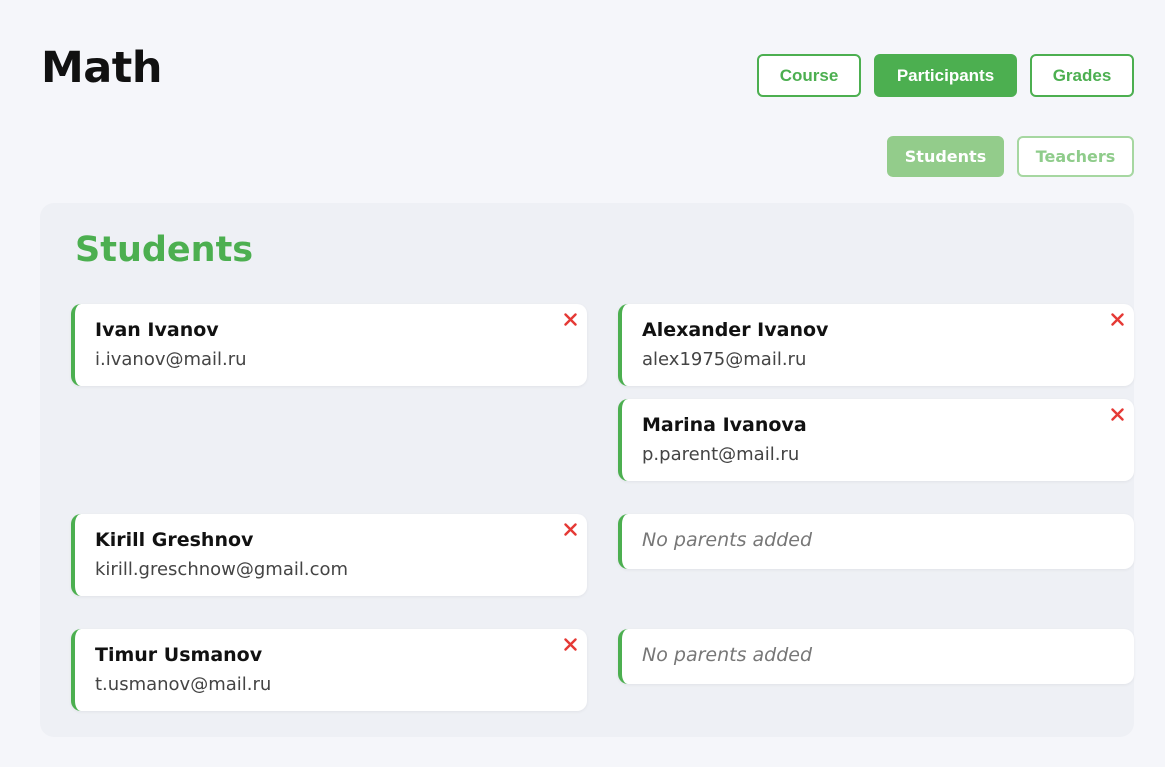 The image size is (1165, 767). I want to click on parent-name: Alexander Ivanov, so click(735, 330).